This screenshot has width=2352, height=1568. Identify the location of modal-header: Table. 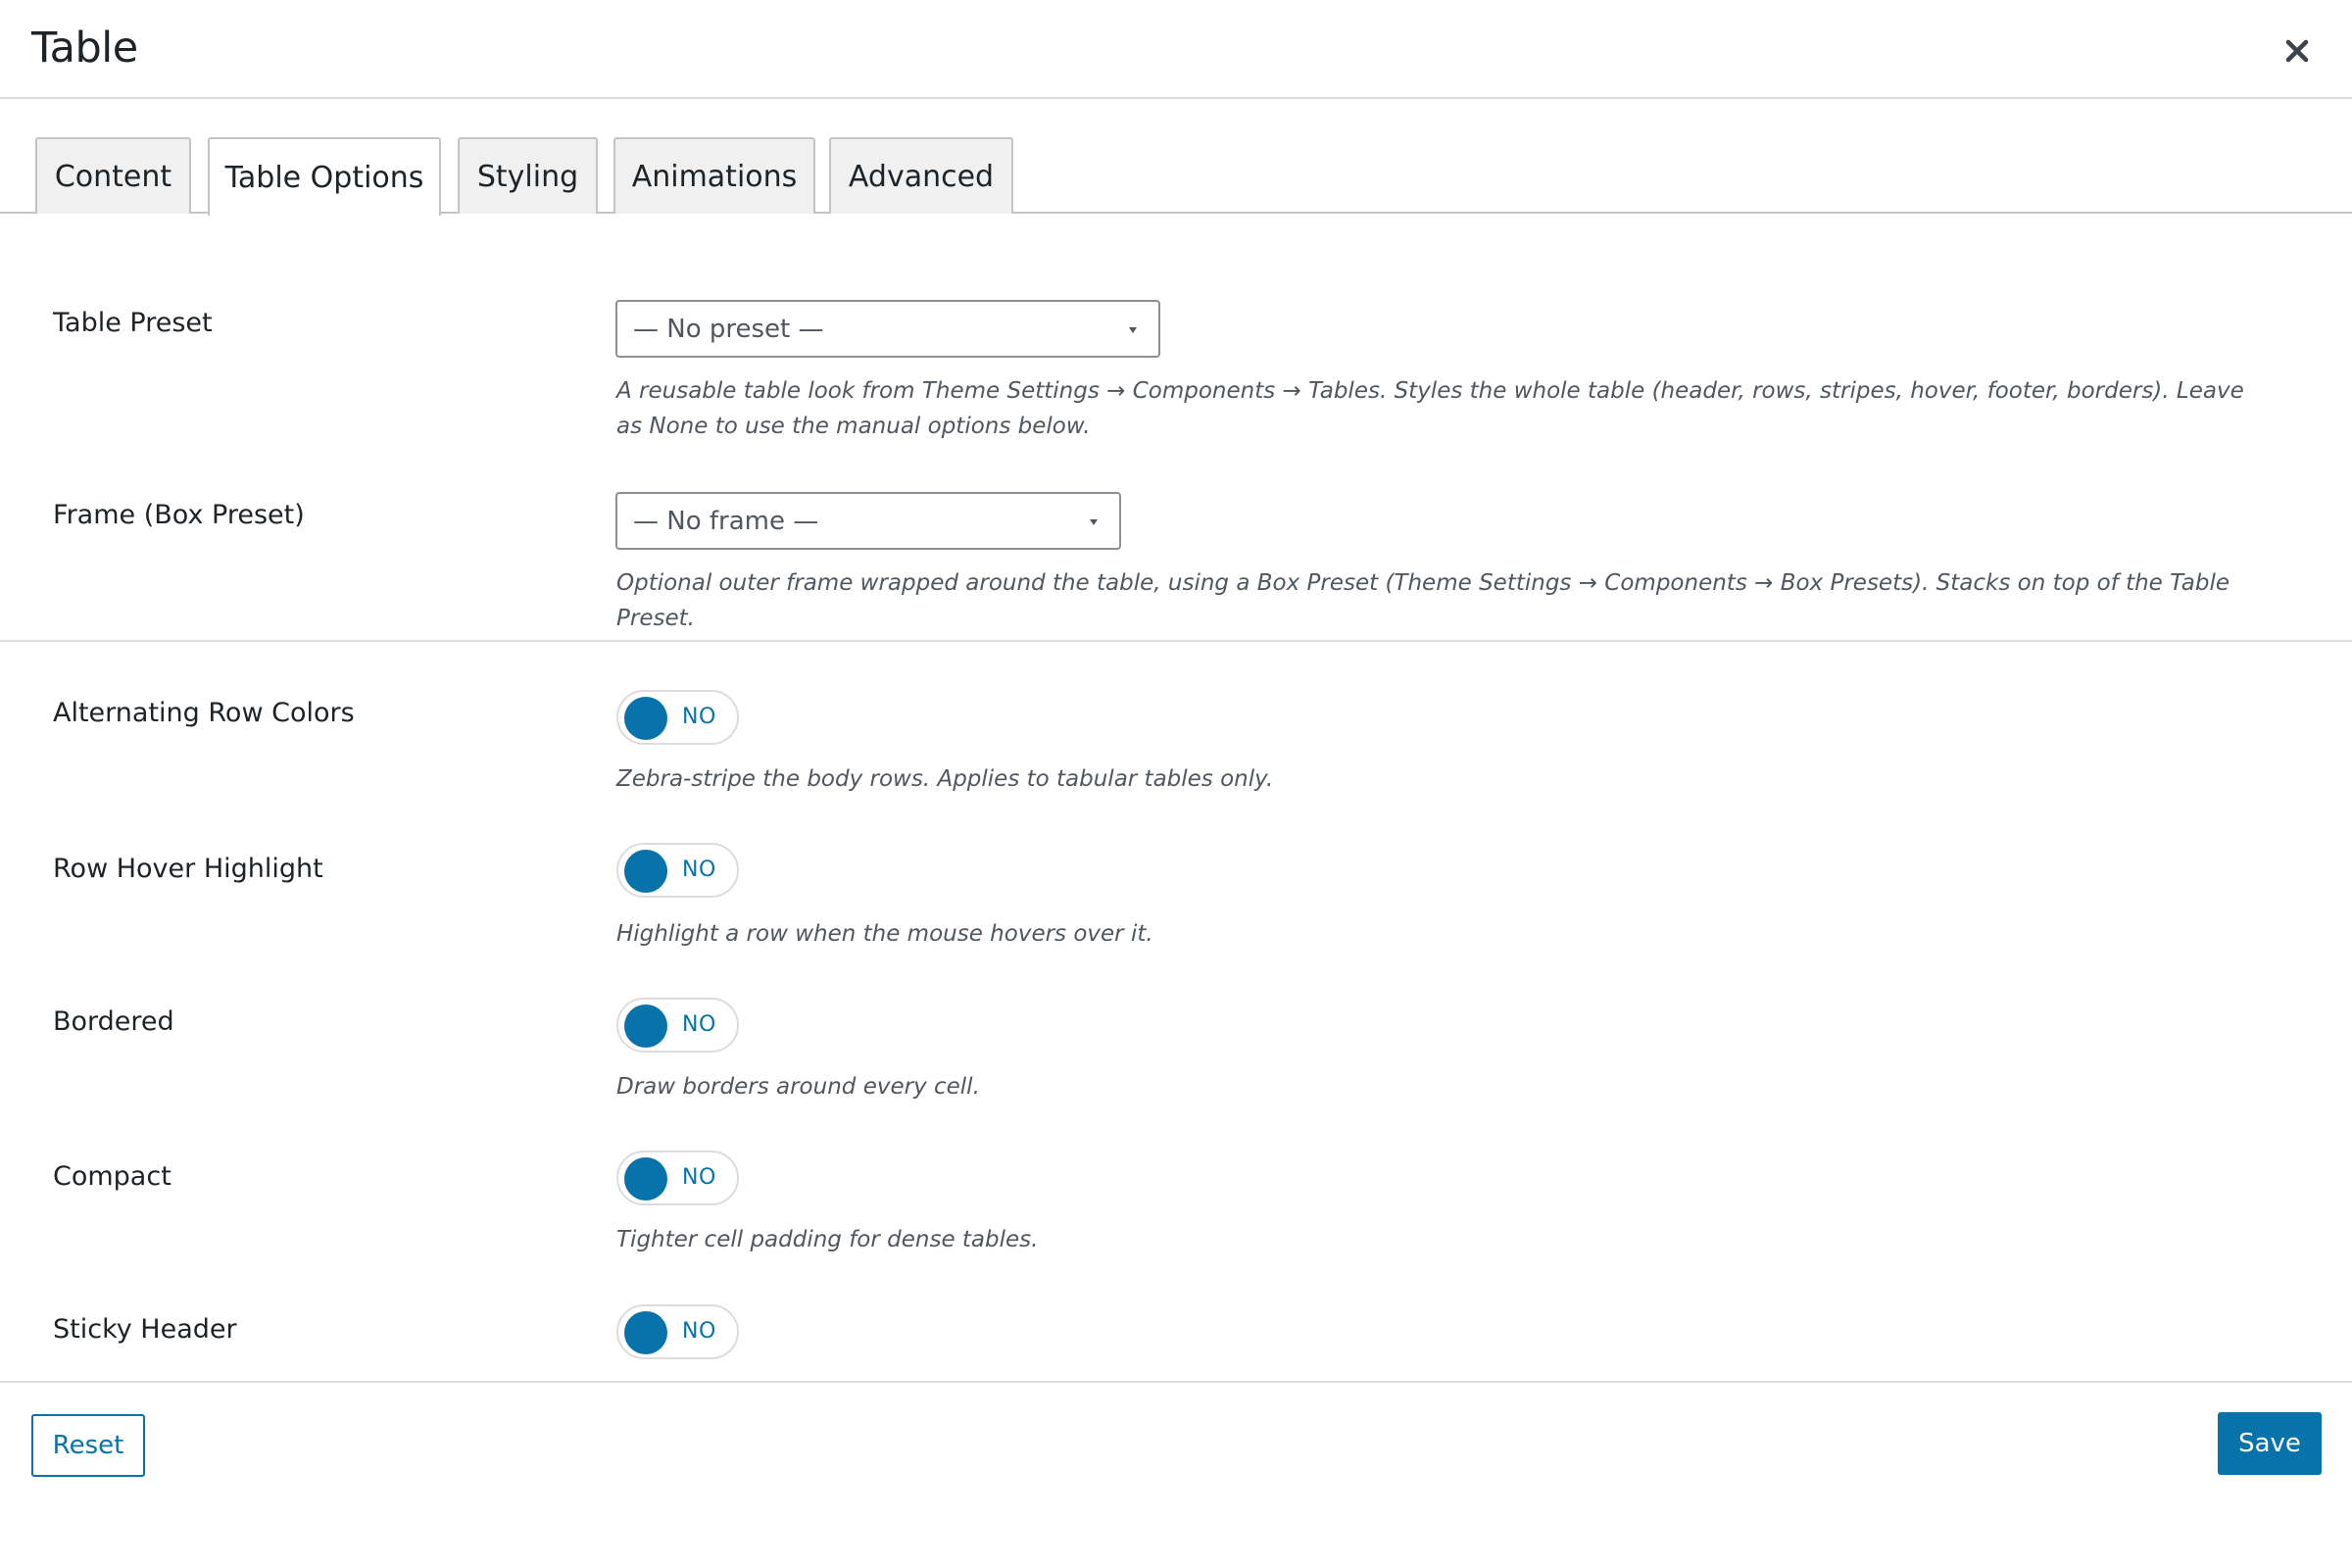
(1176, 49).